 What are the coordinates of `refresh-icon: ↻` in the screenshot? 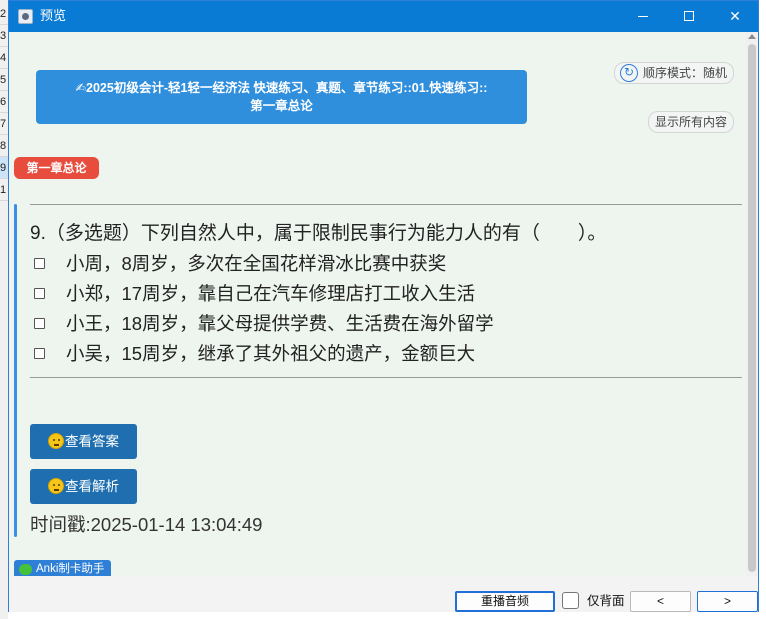 It's located at (629, 73).